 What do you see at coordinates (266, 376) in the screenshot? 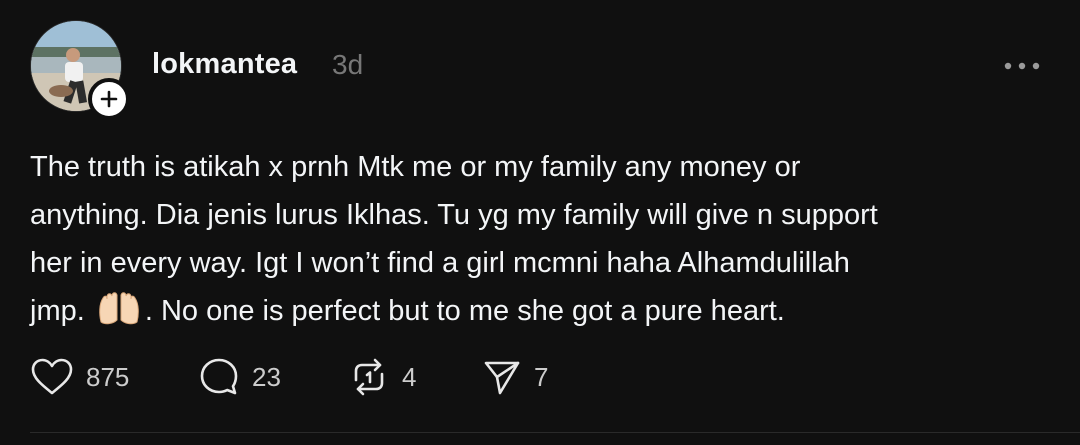
I see `reply-count: 23` at bounding box center [266, 376].